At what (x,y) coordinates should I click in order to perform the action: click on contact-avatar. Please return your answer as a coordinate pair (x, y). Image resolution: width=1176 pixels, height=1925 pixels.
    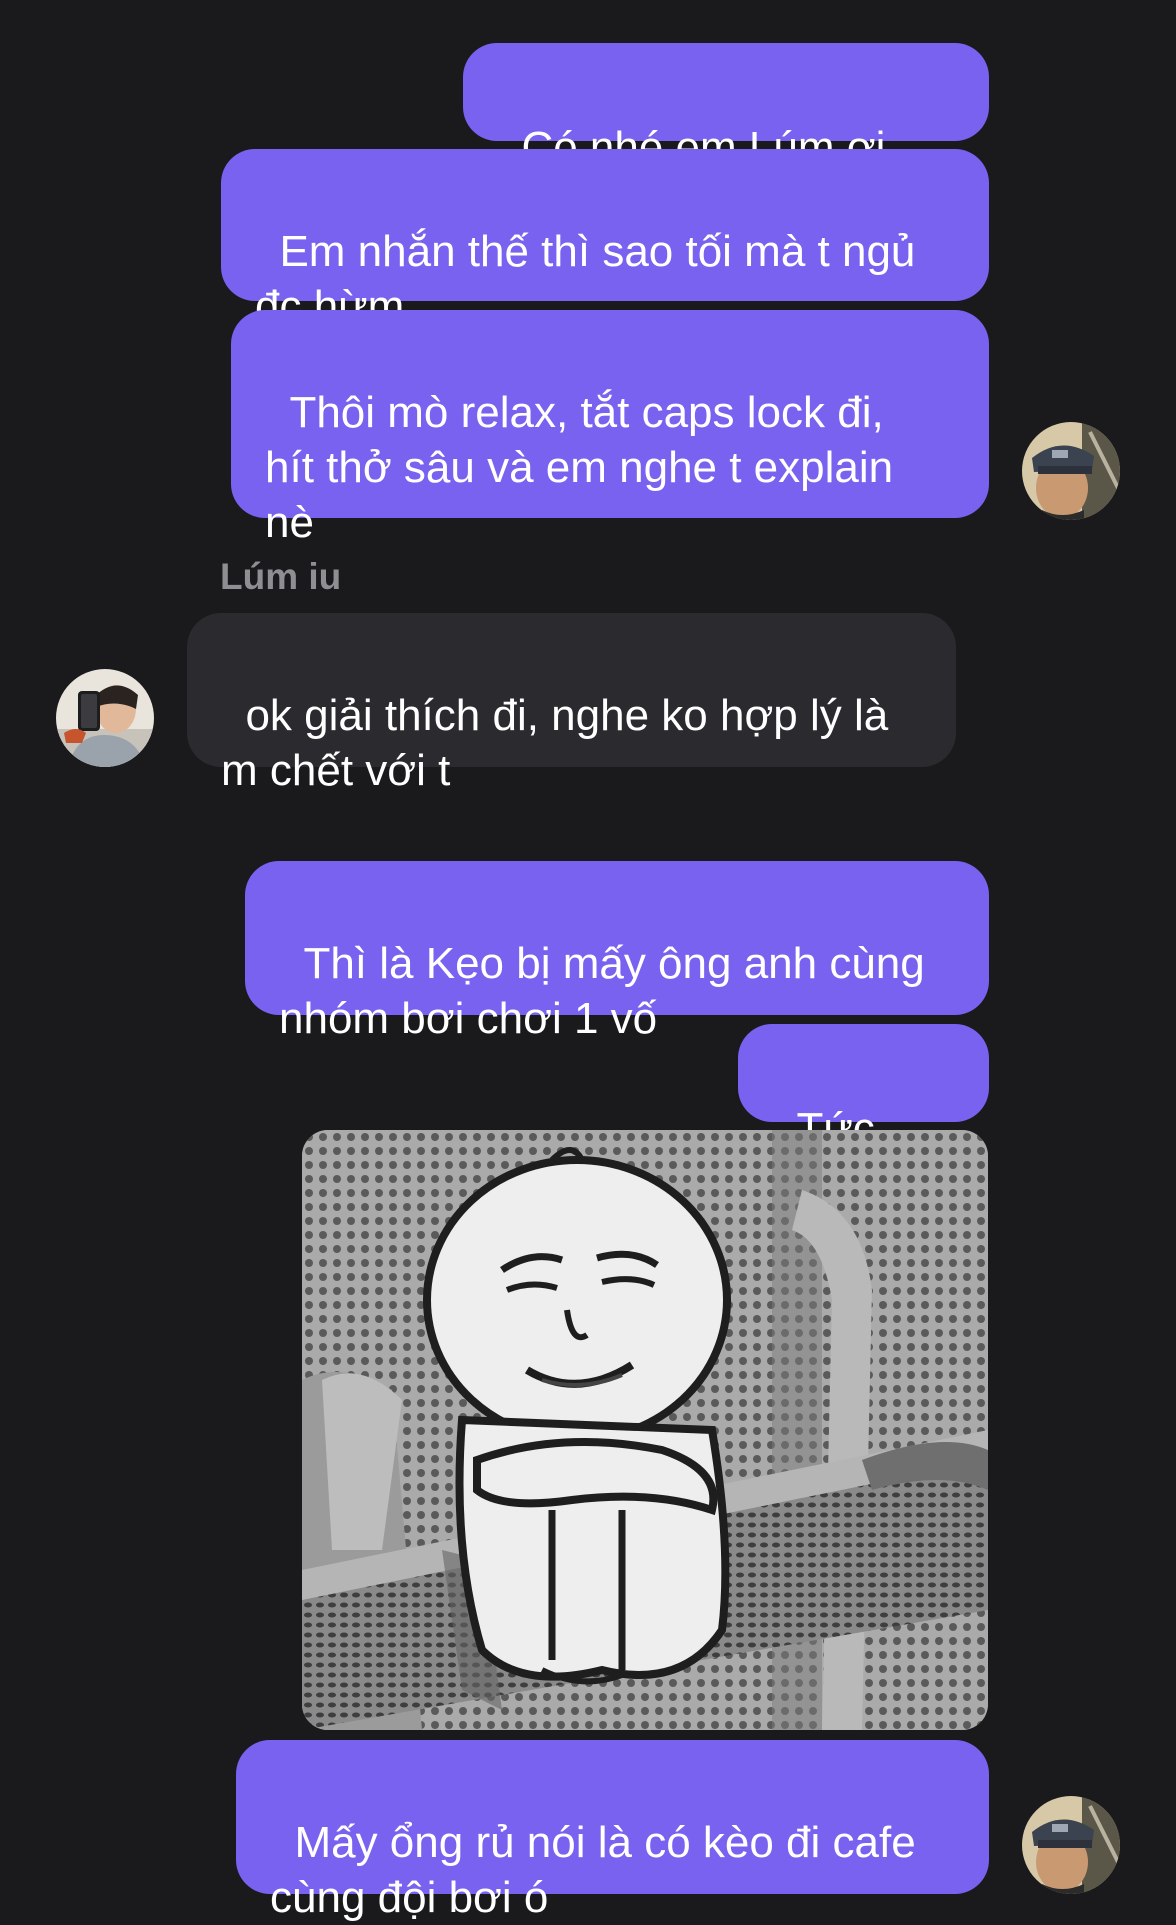
    Looking at the image, I should click on (105, 718).